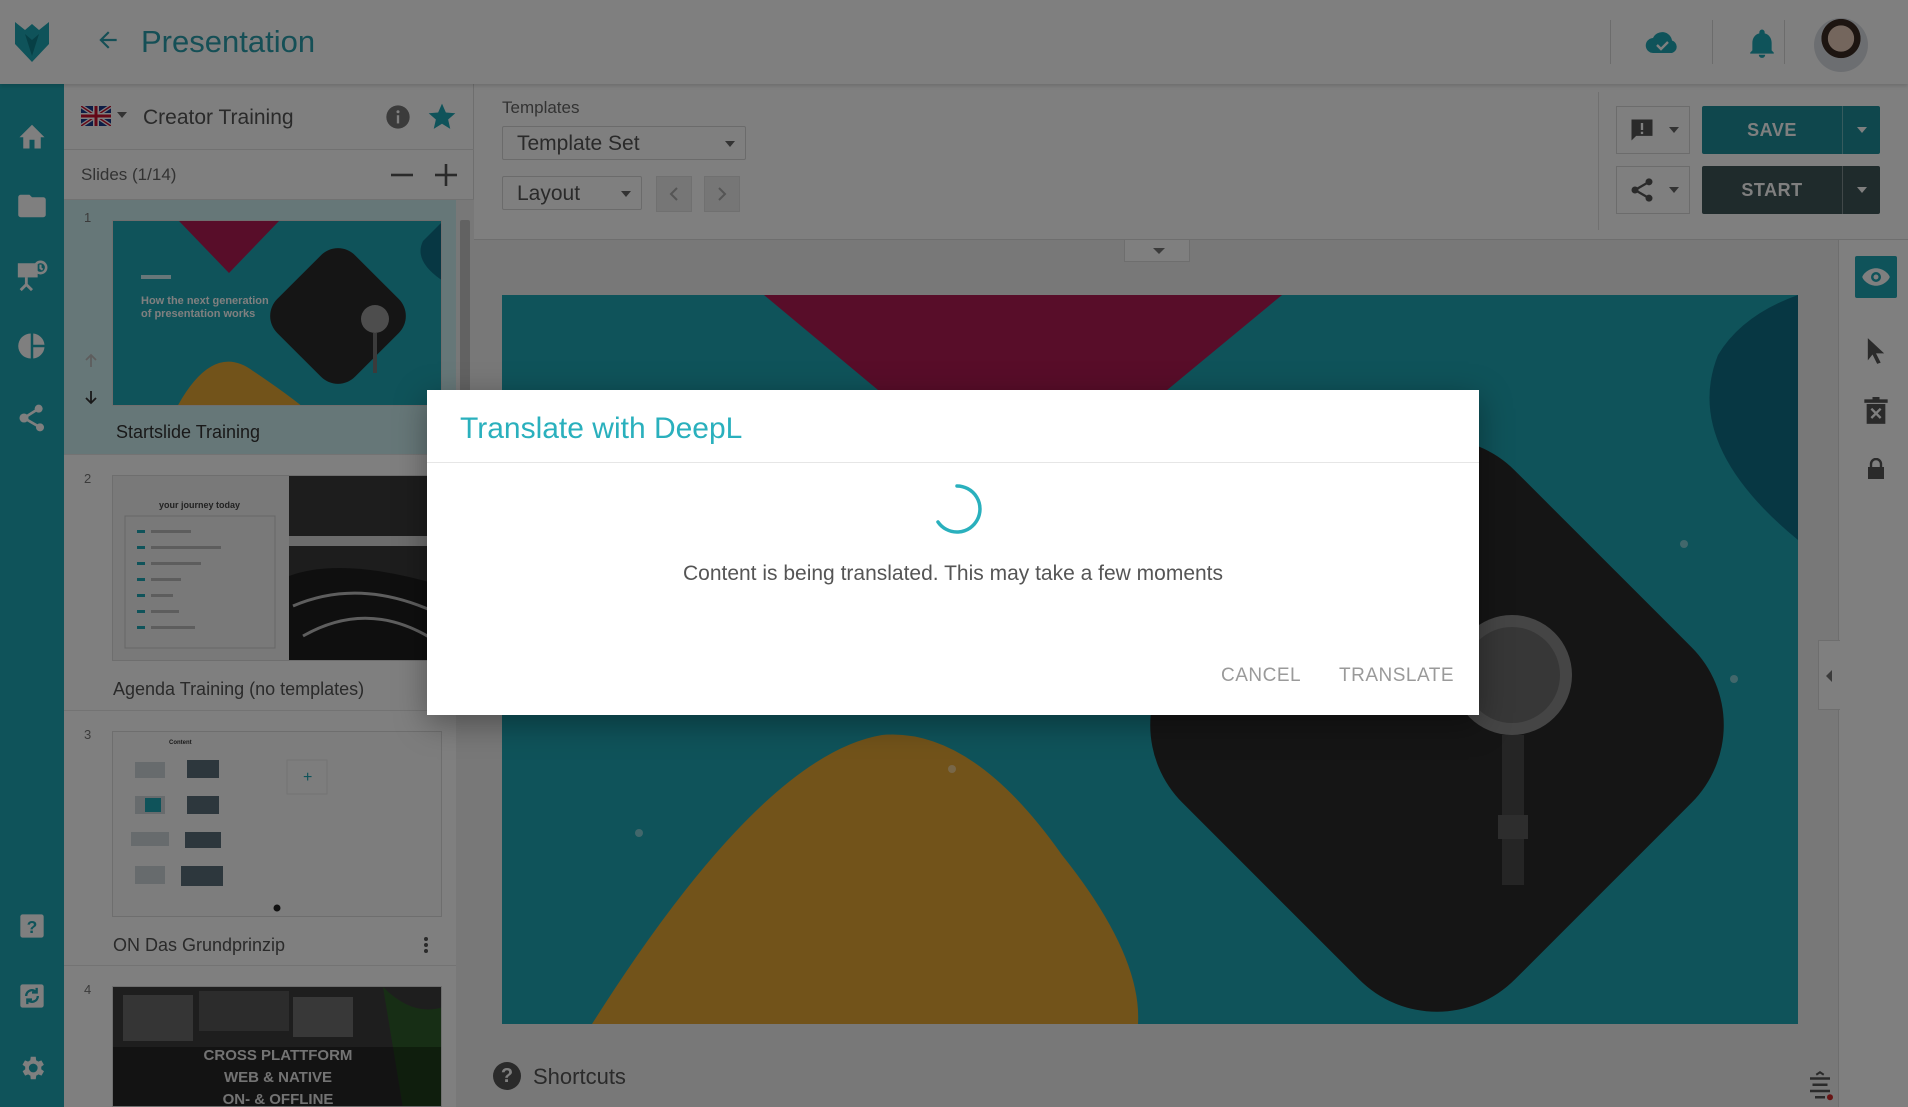 The height and width of the screenshot is (1107, 1908). What do you see at coordinates (601, 428) in the screenshot?
I see `dialog-title: Translate with DeepL` at bounding box center [601, 428].